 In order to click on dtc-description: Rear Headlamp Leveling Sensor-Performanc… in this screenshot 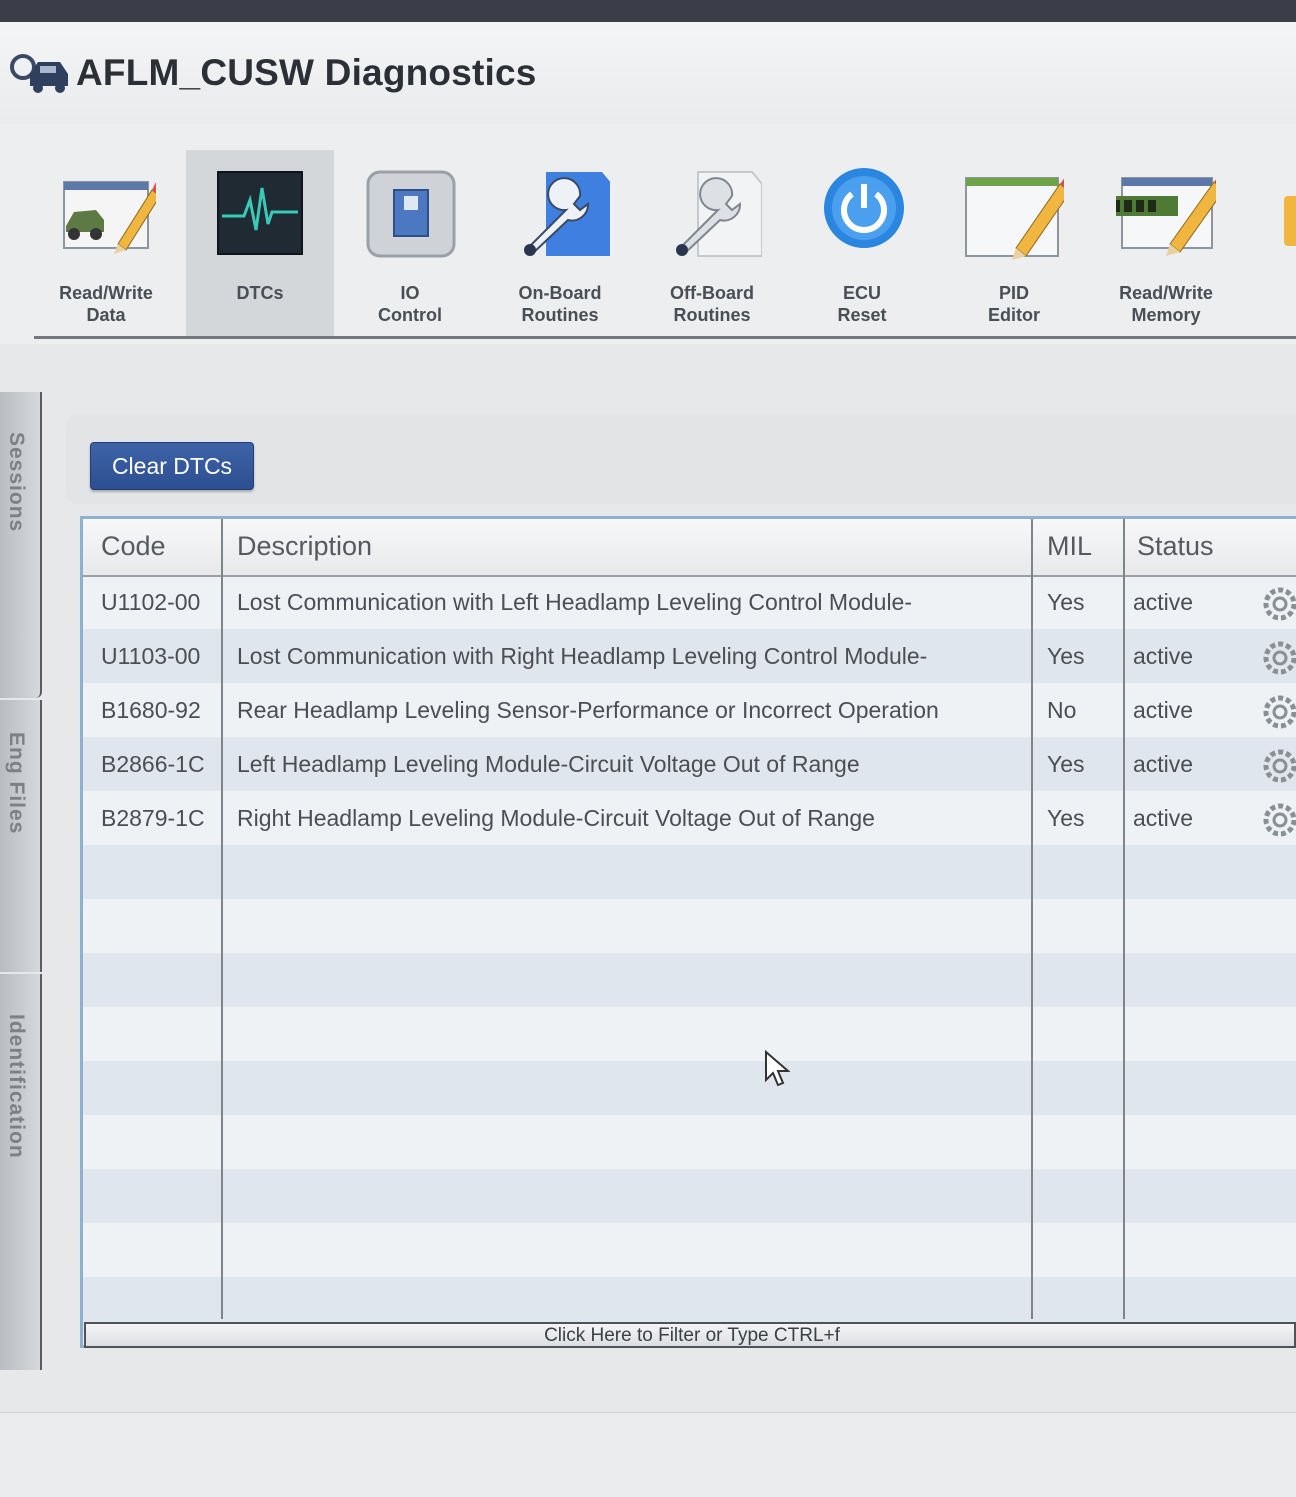, I will do `click(588, 710)`.